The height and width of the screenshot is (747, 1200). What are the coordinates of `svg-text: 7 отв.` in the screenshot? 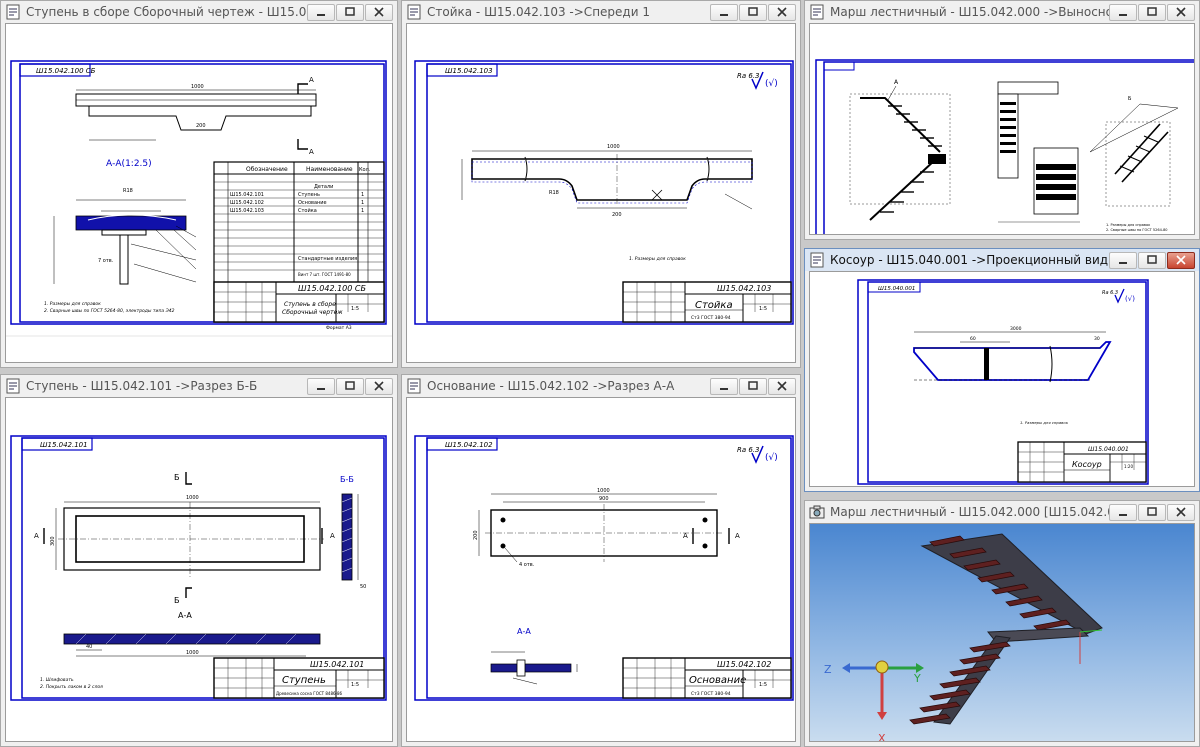 It's located at (106, 261).